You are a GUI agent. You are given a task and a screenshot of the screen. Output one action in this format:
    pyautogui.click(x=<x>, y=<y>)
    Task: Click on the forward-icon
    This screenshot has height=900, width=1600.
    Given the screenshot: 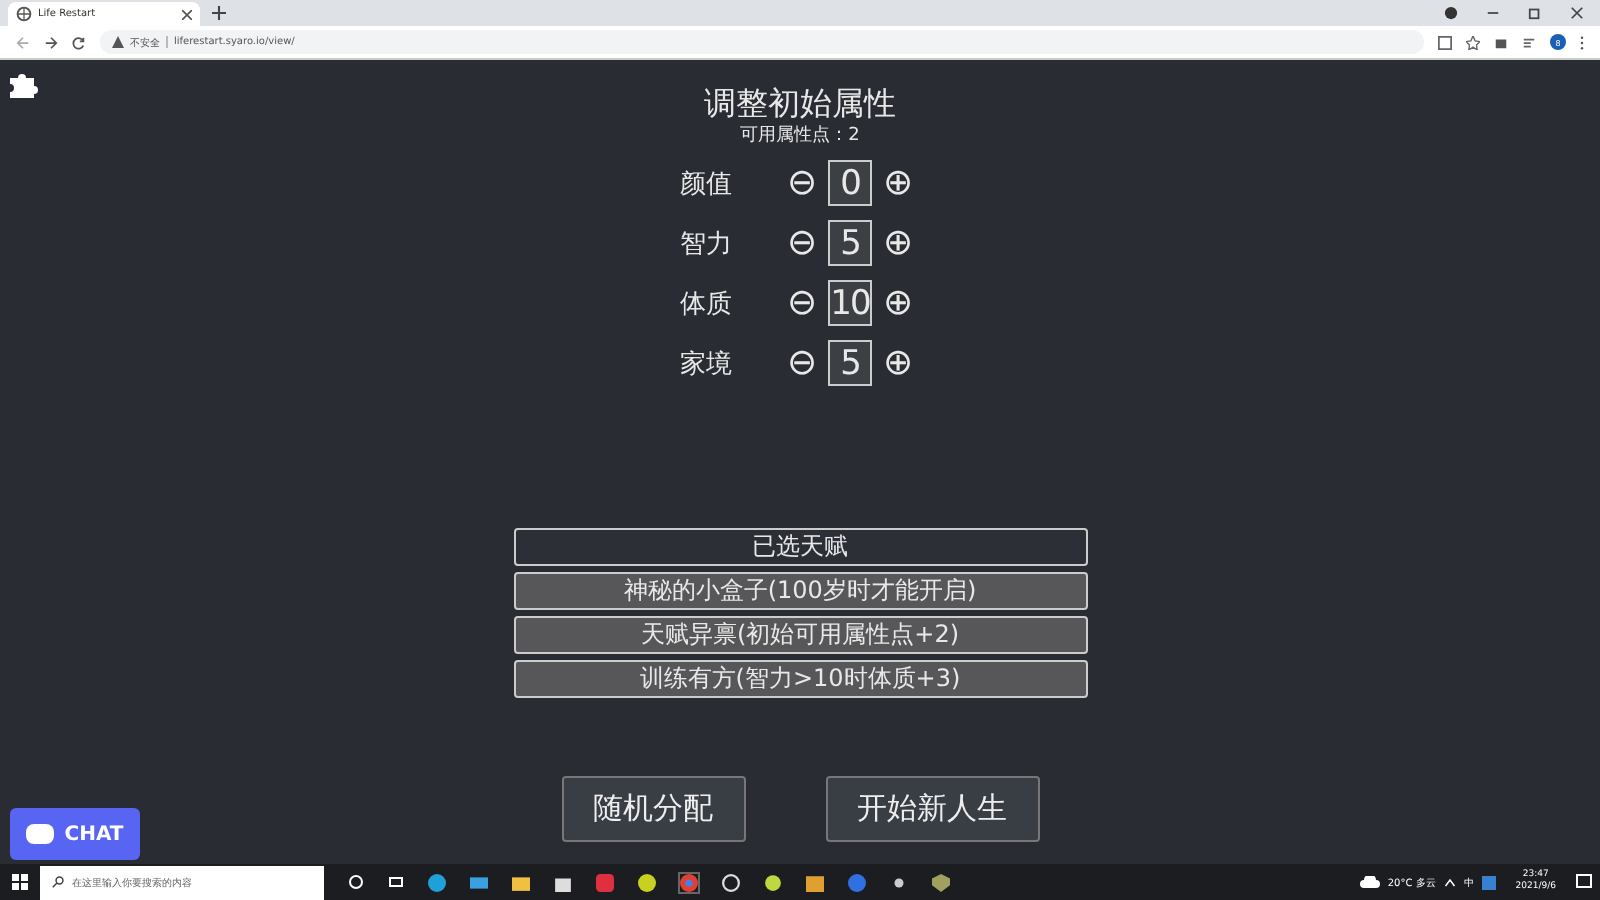 What is the action you would take?
    pyautogui.click(x=51, y=42)
    